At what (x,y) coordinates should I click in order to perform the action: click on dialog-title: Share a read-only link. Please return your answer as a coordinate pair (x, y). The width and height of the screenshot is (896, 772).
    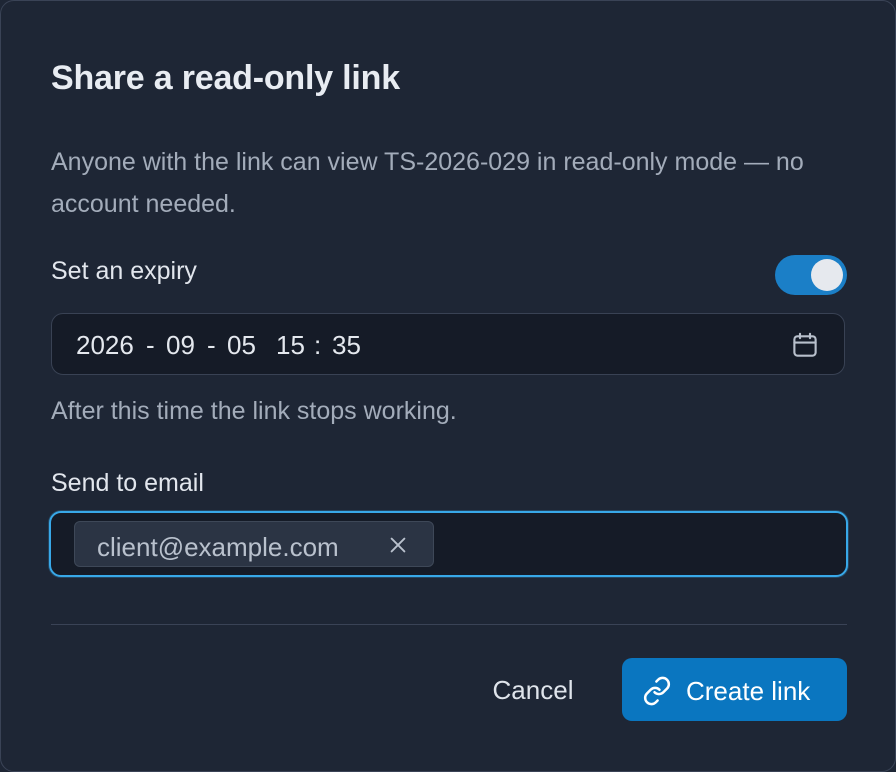
    Looking at the image, I should click on (225, 78).